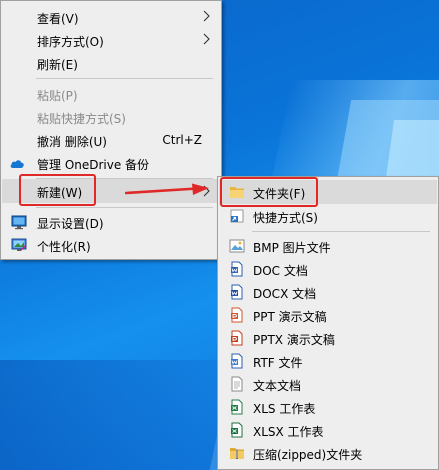 The image size is (439, 470). What do you see at coordinates (93, 165) in the screenshot?
I see `menu-item-label: 管理 OneDrive 备份` at bounding box center [93, 165].